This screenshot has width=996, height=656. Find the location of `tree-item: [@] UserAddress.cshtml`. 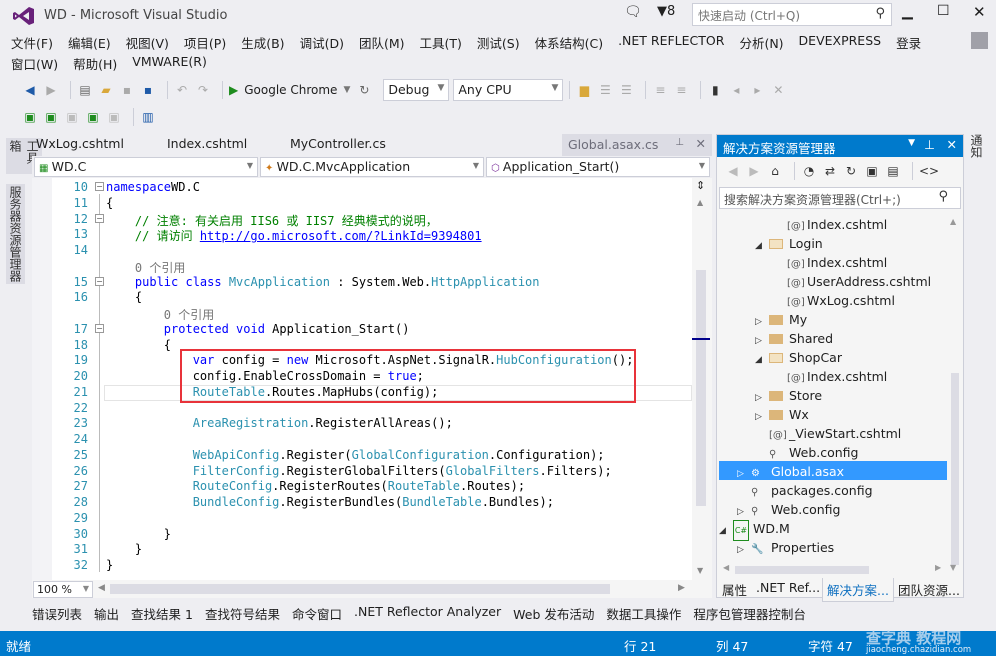

tree-item: [@] UserAddress.cshtml is located at coordinates (852, 281).